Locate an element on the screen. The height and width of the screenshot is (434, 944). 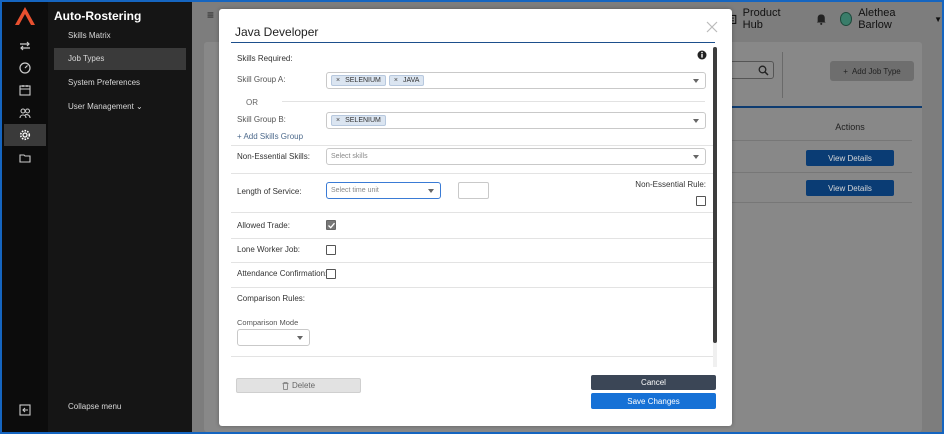
menu-item-system-preferences: System Preferences is located at coordinates (120, 83).